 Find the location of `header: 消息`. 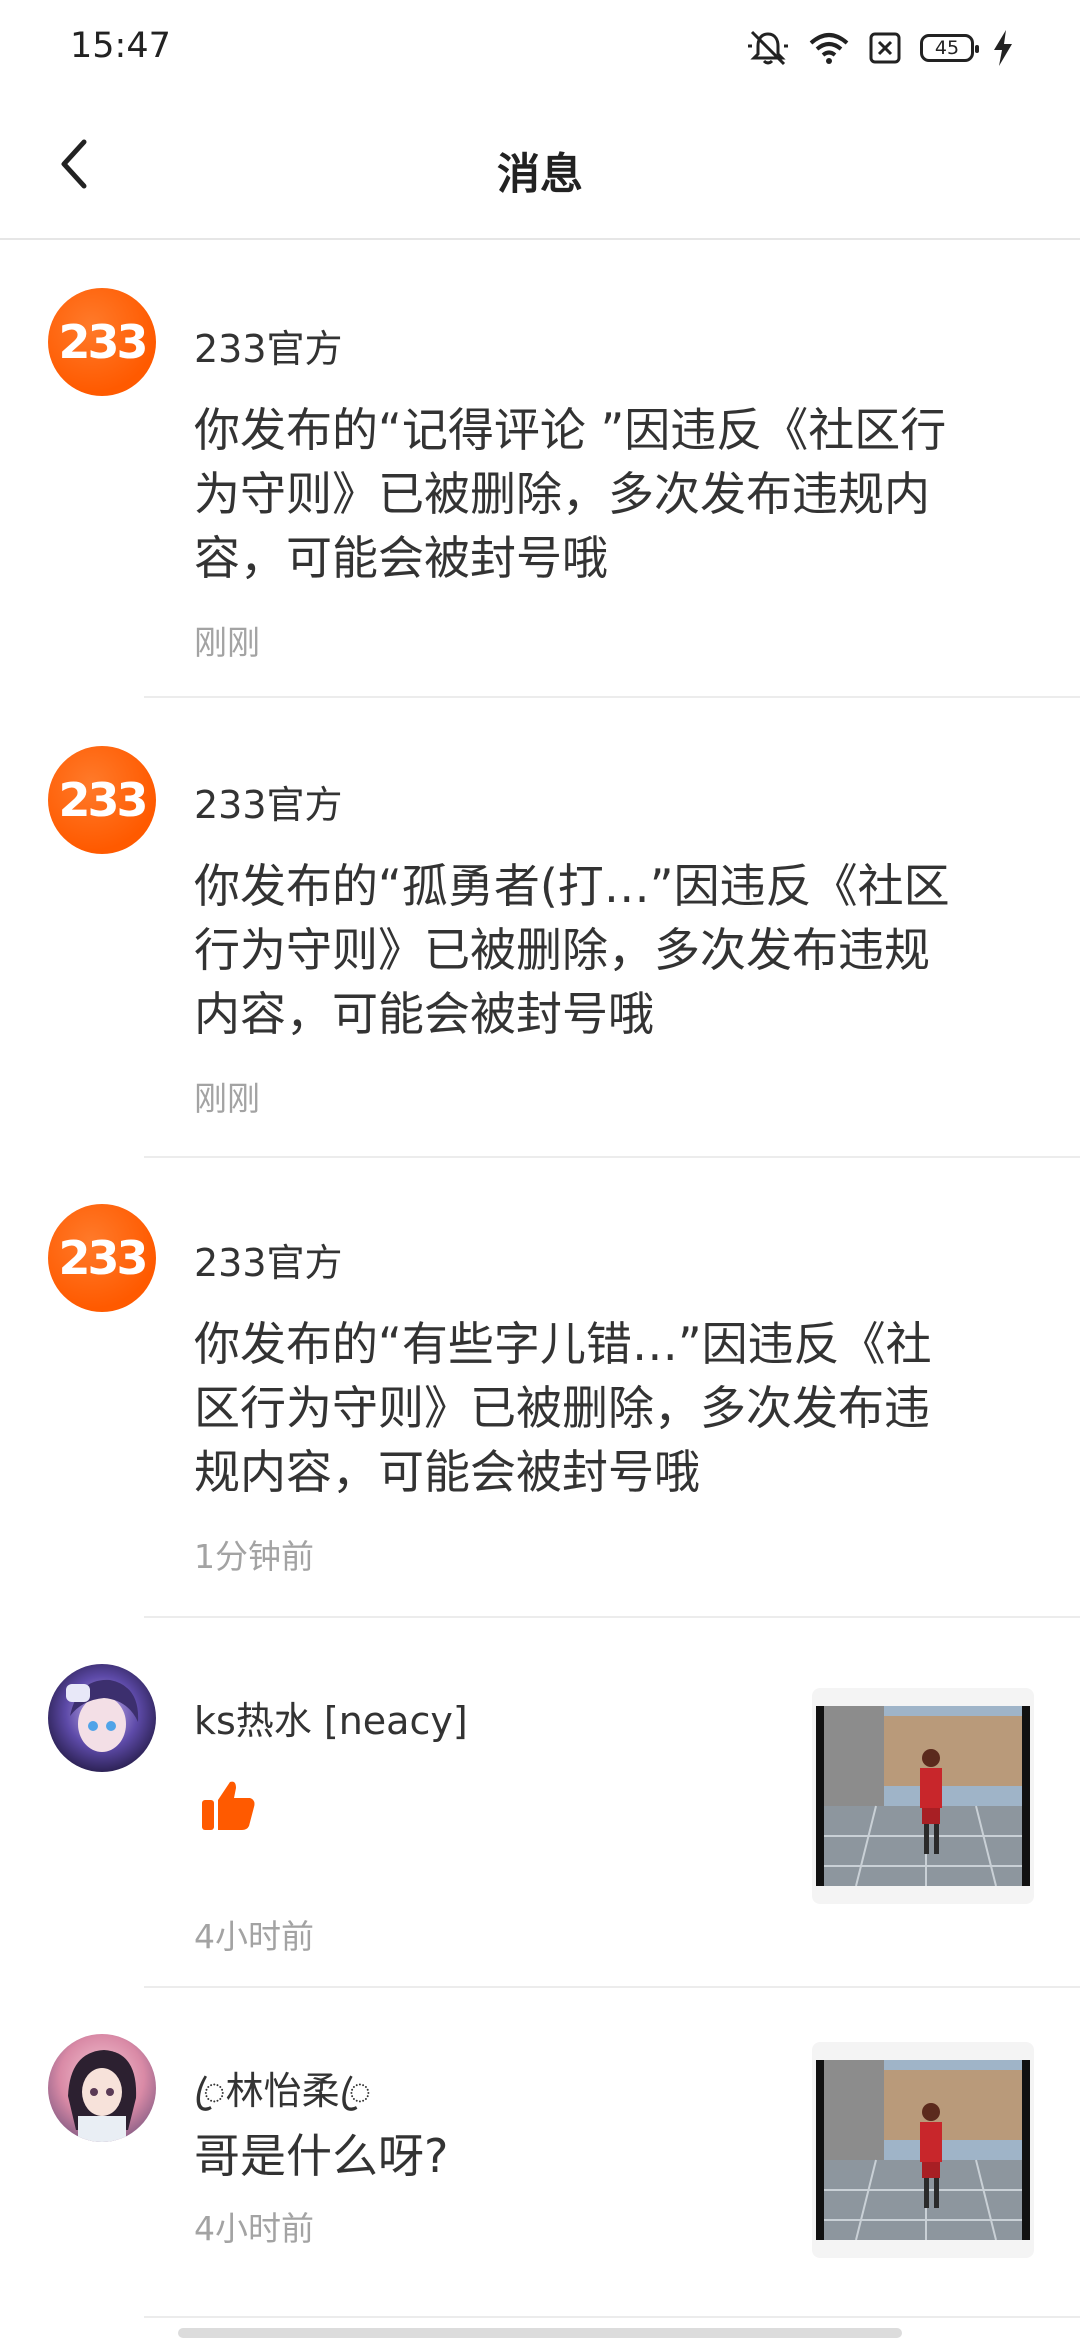

header: 消息 is located at coordinates (540, 168).